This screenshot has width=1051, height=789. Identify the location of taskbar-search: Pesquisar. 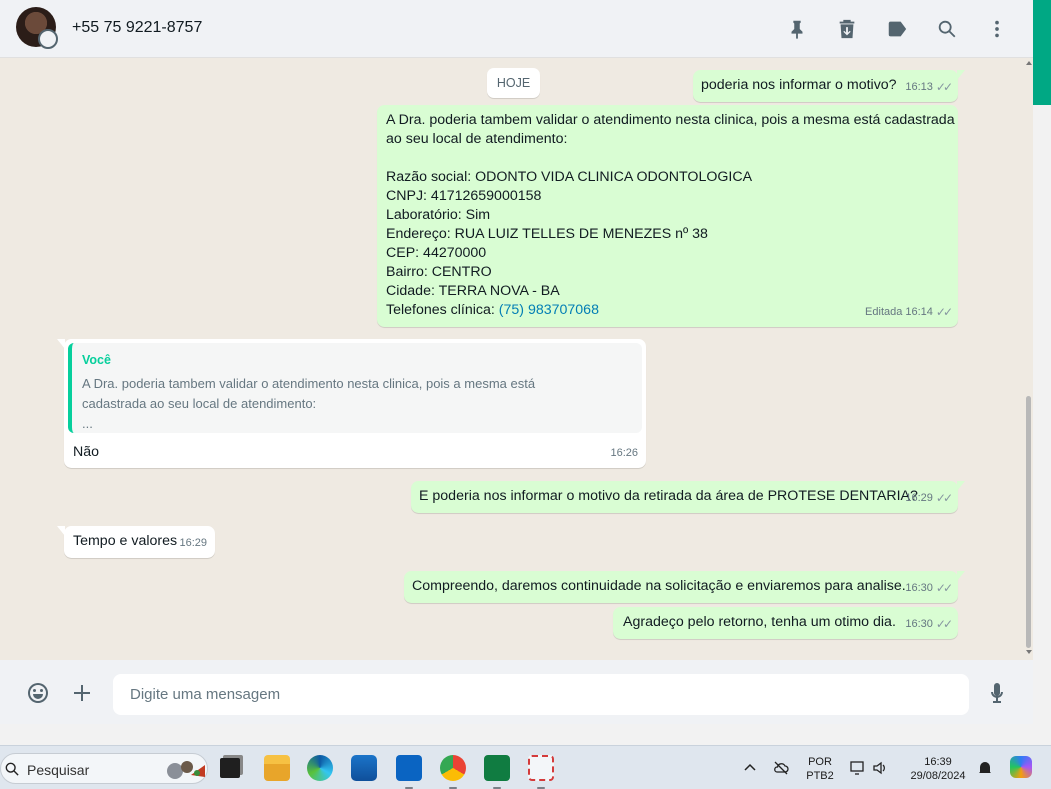
(104, 768).